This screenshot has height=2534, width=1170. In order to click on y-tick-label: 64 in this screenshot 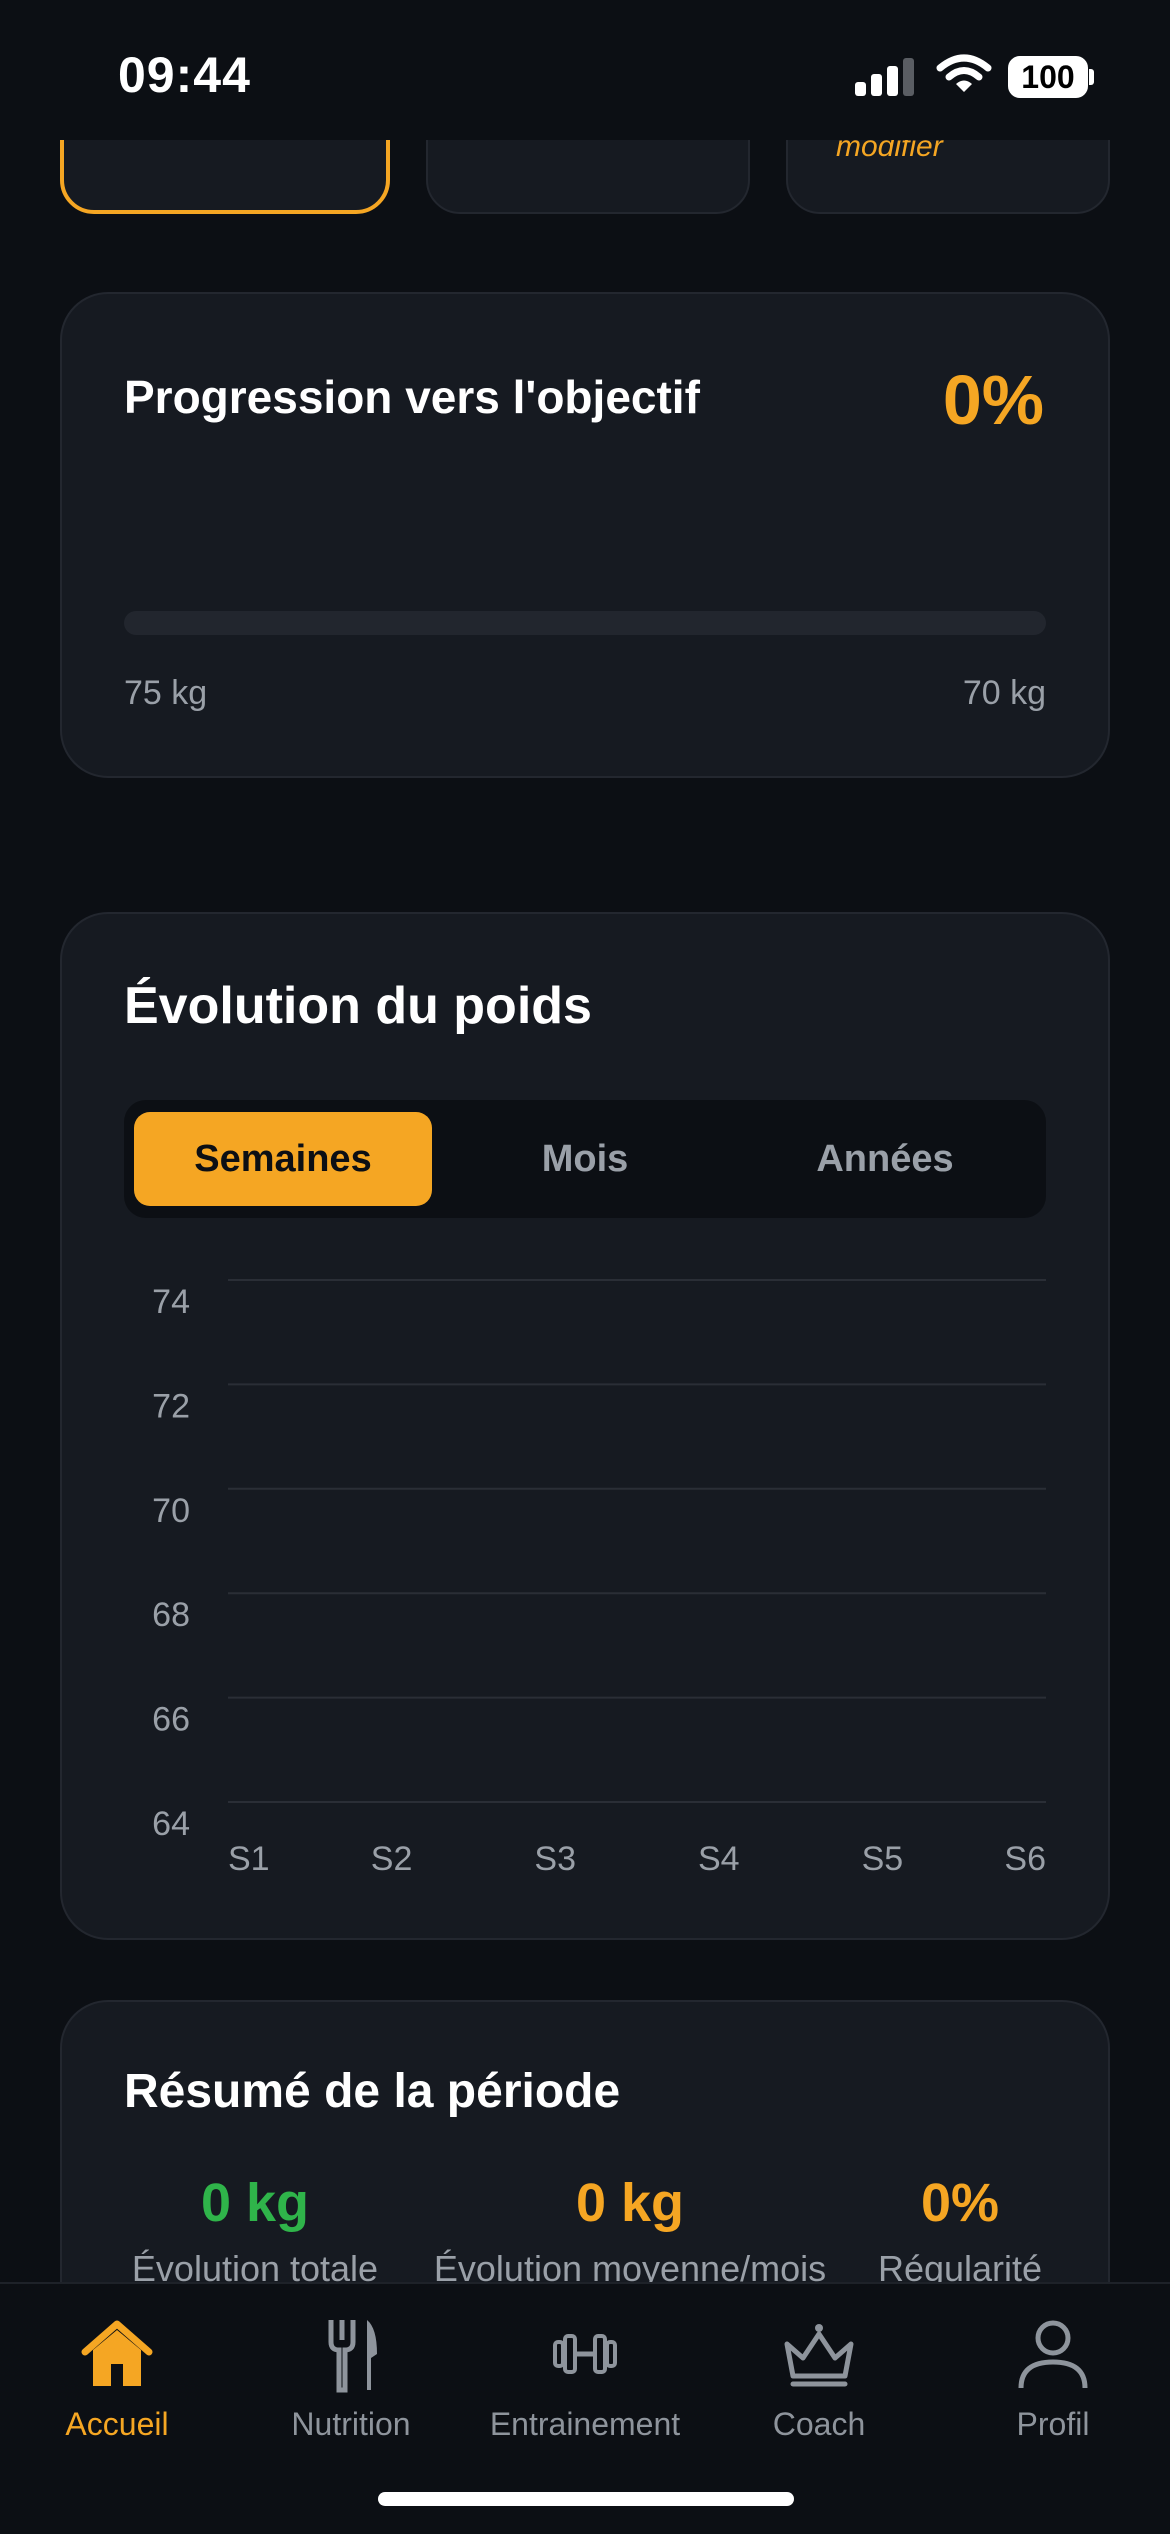, I will do `click(171, 1824)`.